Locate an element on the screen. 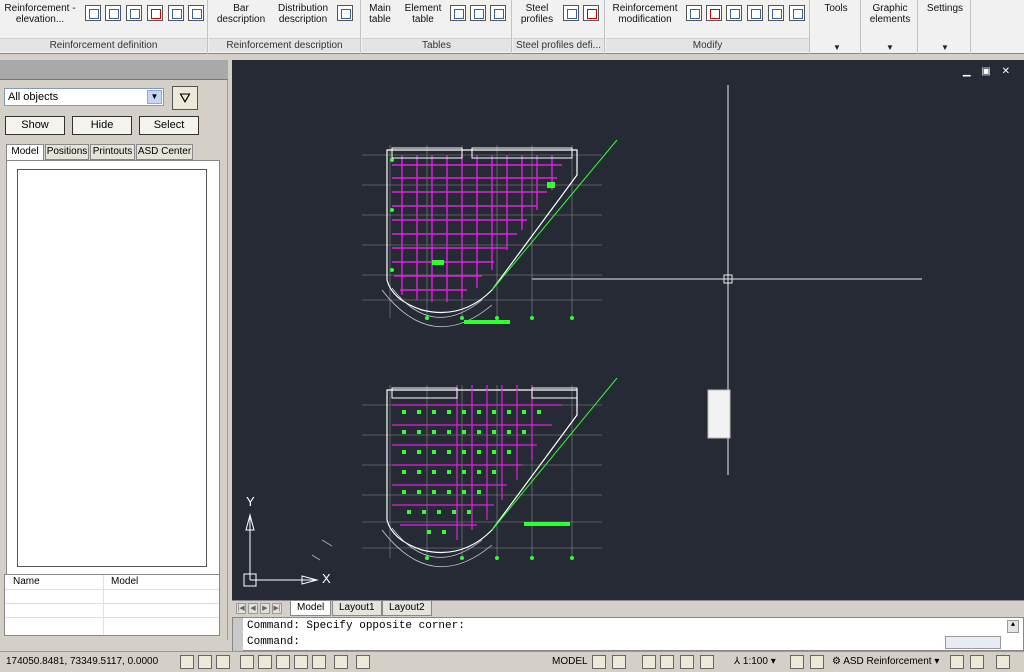 The height and width of the screenshot is (672, 1024). distribution-description-button: Distribution description is located at coordinates (303, 14).